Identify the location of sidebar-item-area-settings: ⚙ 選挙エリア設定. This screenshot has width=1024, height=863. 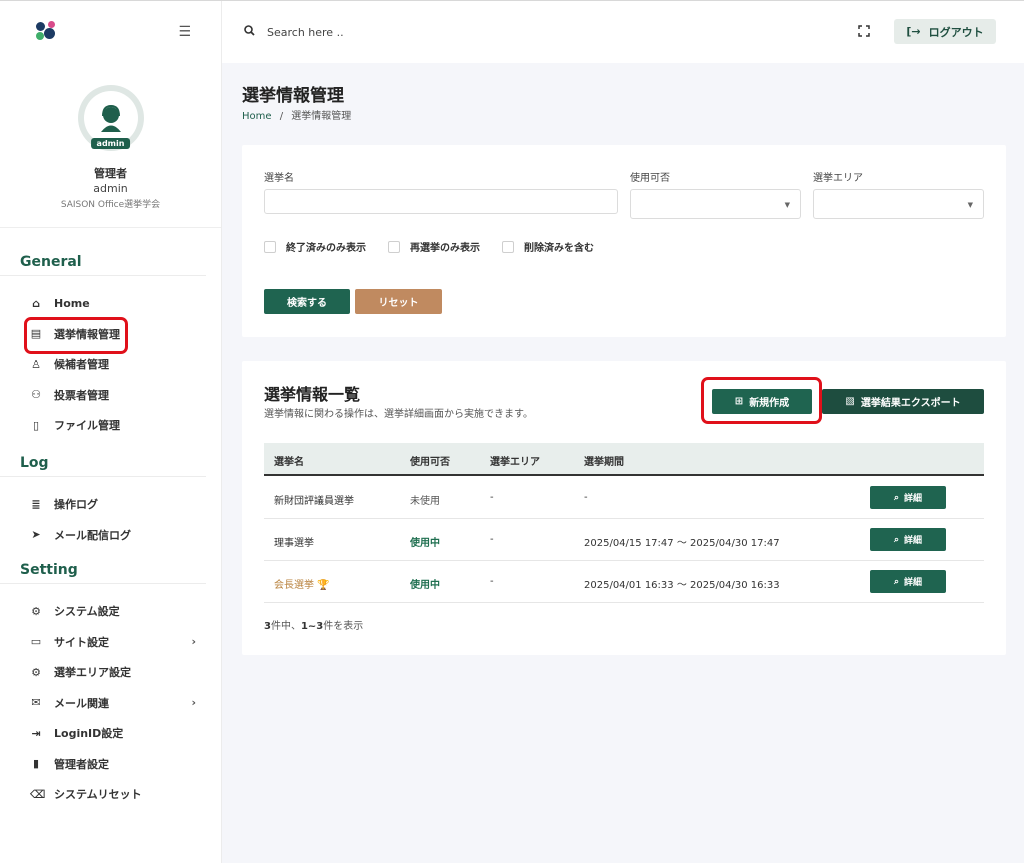
(111, 672).